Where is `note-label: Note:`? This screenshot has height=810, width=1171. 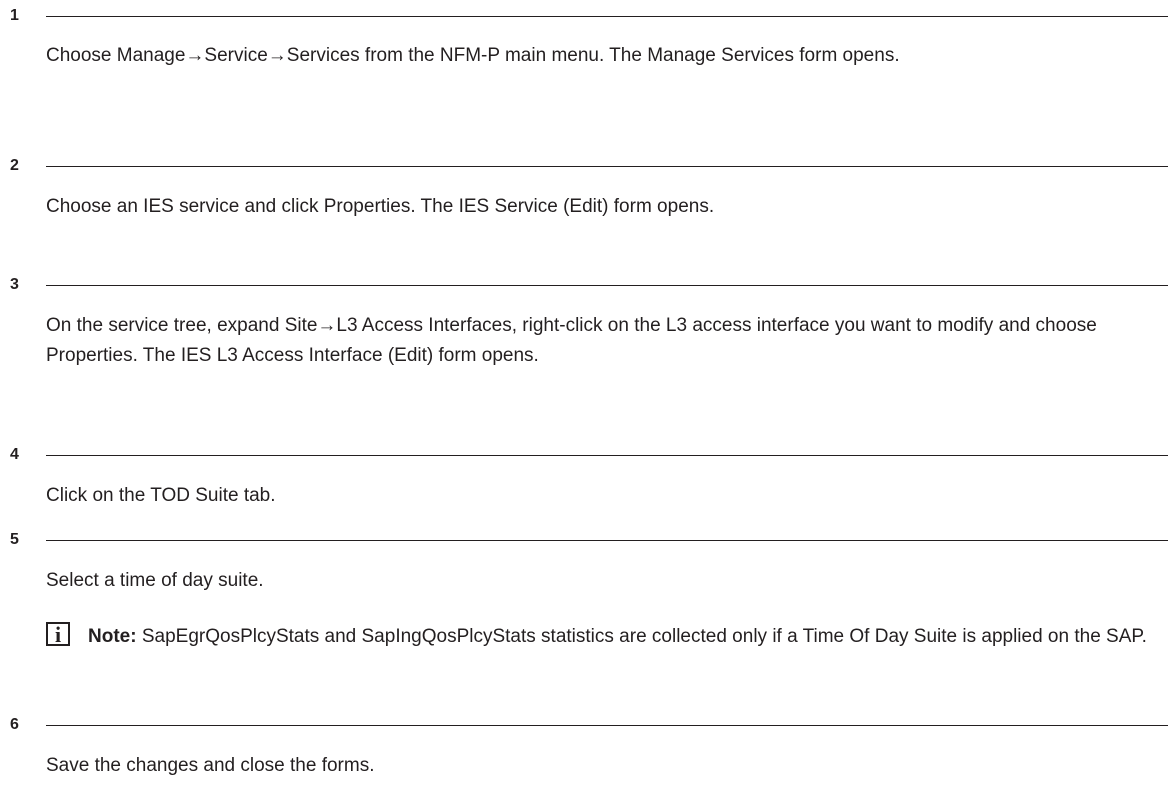 note-label: Note: is located at coordinates (112, 636).